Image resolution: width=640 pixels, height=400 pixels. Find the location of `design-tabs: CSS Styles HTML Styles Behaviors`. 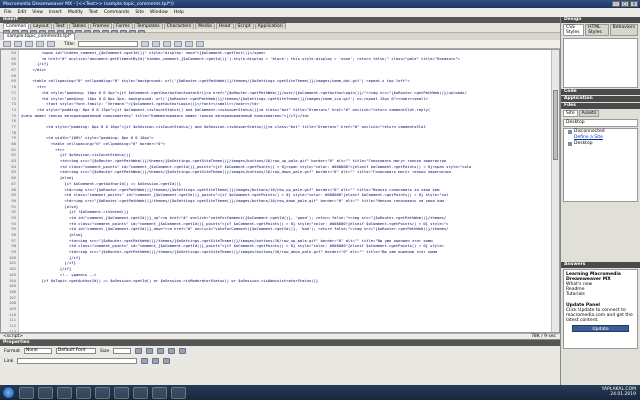

design-tabs: CSS Styles HTML Styles Behaviors is located at coordinates (600, 30).